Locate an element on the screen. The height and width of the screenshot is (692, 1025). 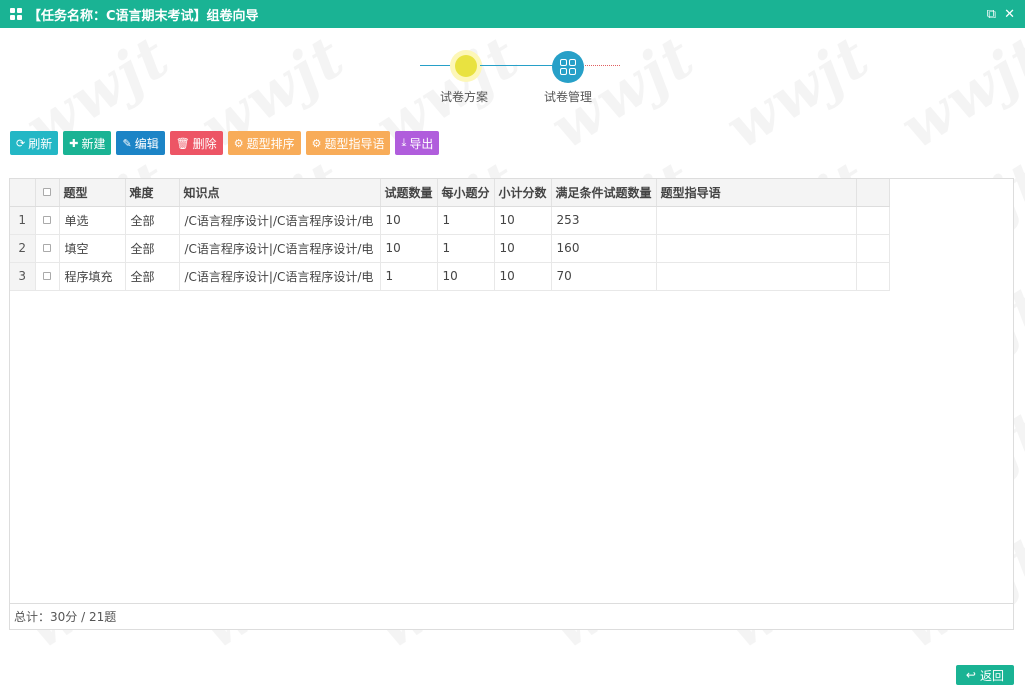
step-1-label: 试卷方案 is located at coordinates (464, 97).